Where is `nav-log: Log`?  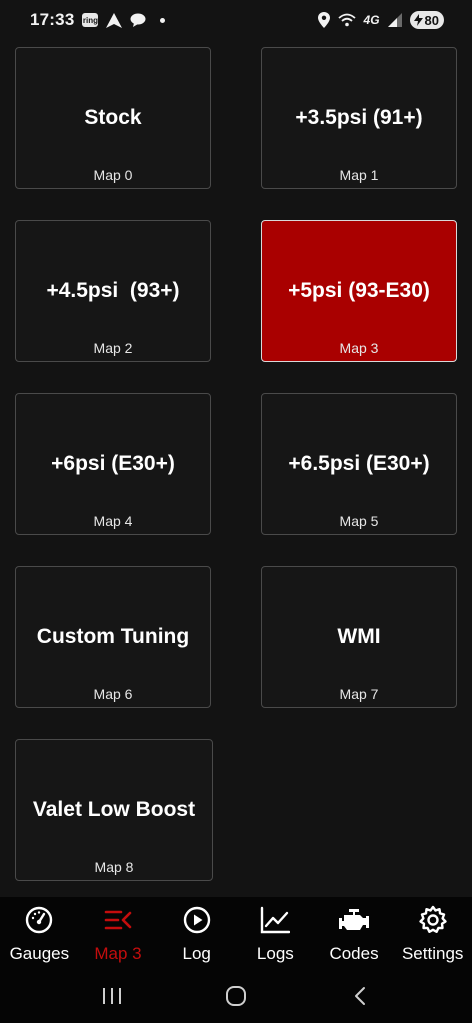
nav-log: Log is located at coordinates (196, 933).